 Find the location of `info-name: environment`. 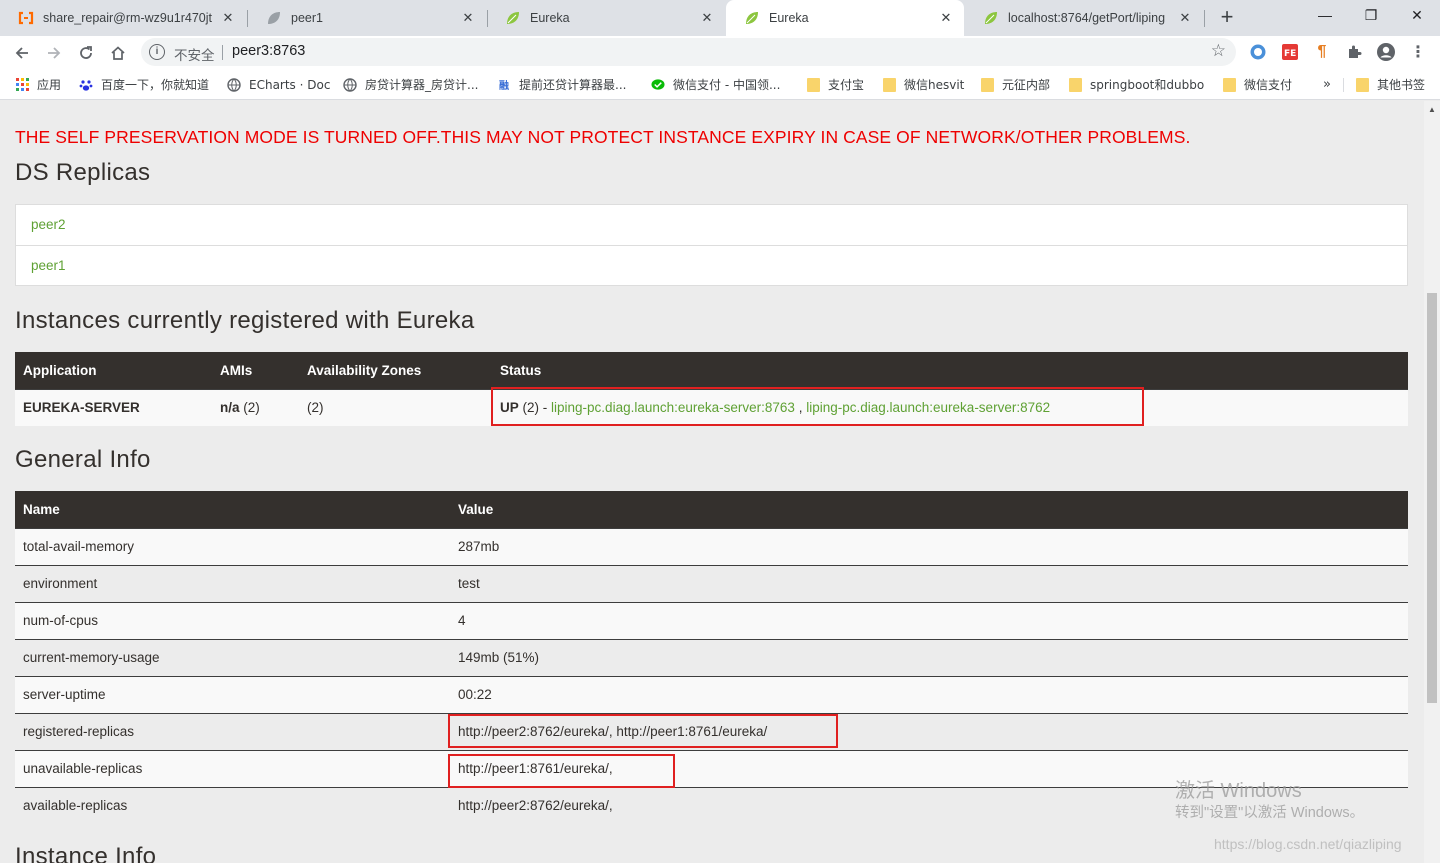

info-name: environment is located at coordinates (232, 583).